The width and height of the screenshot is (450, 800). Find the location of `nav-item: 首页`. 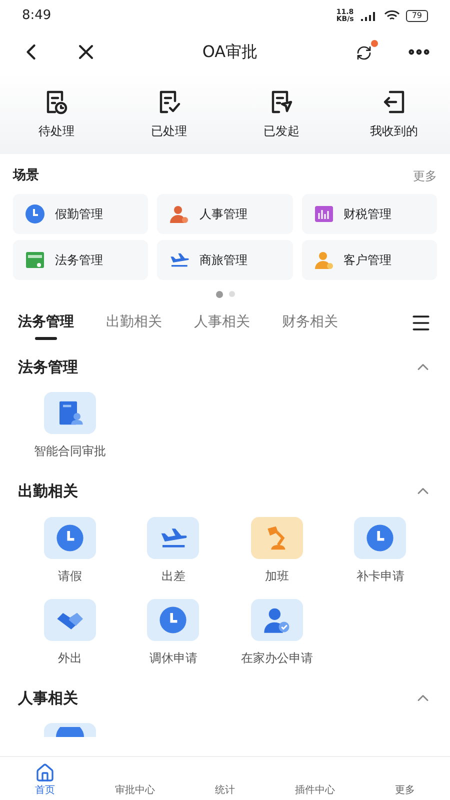

nav-item: 首页 is located at coordinates (45, 778).